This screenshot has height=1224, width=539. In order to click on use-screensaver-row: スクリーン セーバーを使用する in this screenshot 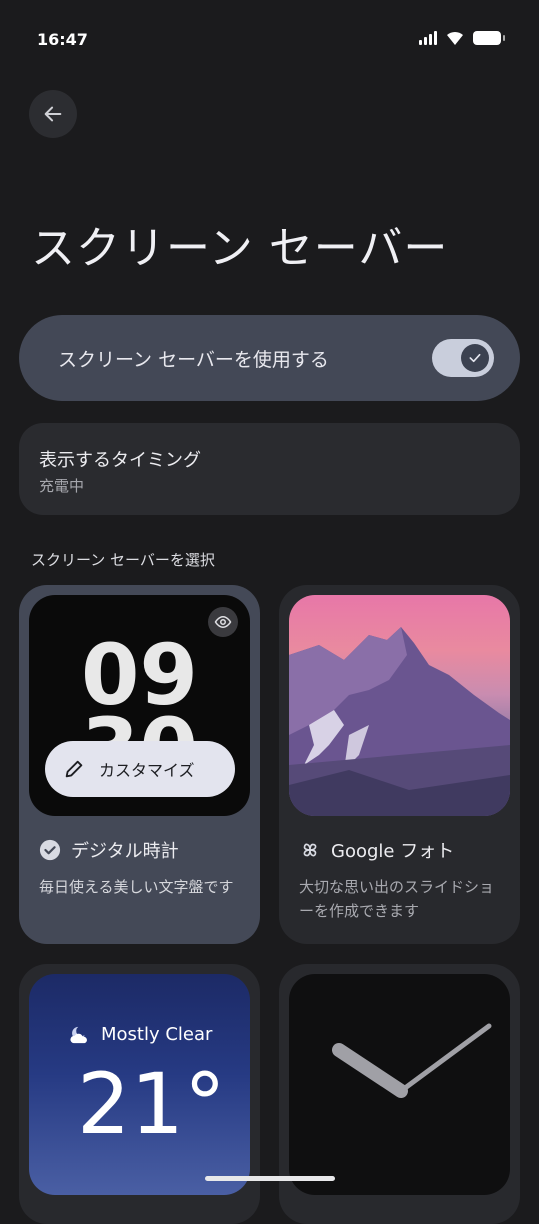, I will do `click(269, 358)`.